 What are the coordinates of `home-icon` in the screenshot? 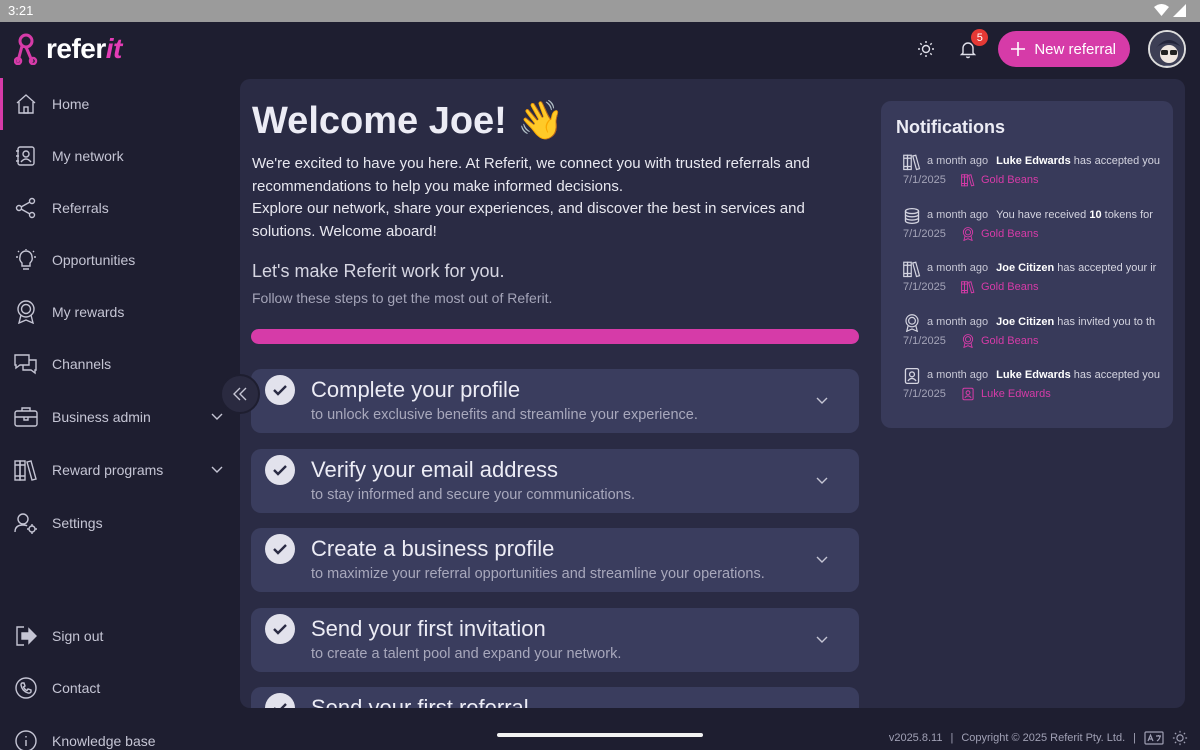 It's located at (26, 104).